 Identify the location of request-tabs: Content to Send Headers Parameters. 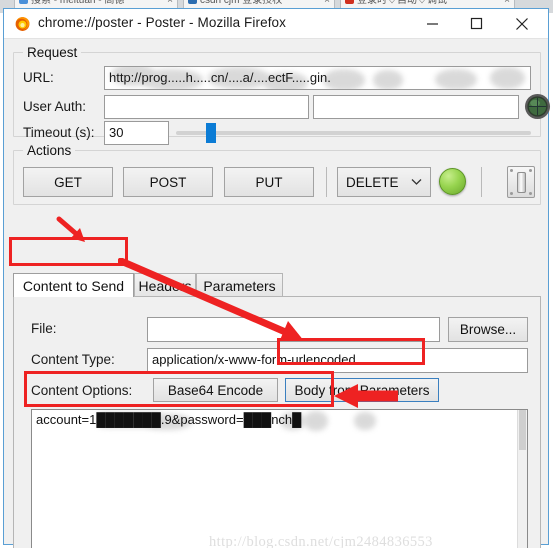
(277, 285).